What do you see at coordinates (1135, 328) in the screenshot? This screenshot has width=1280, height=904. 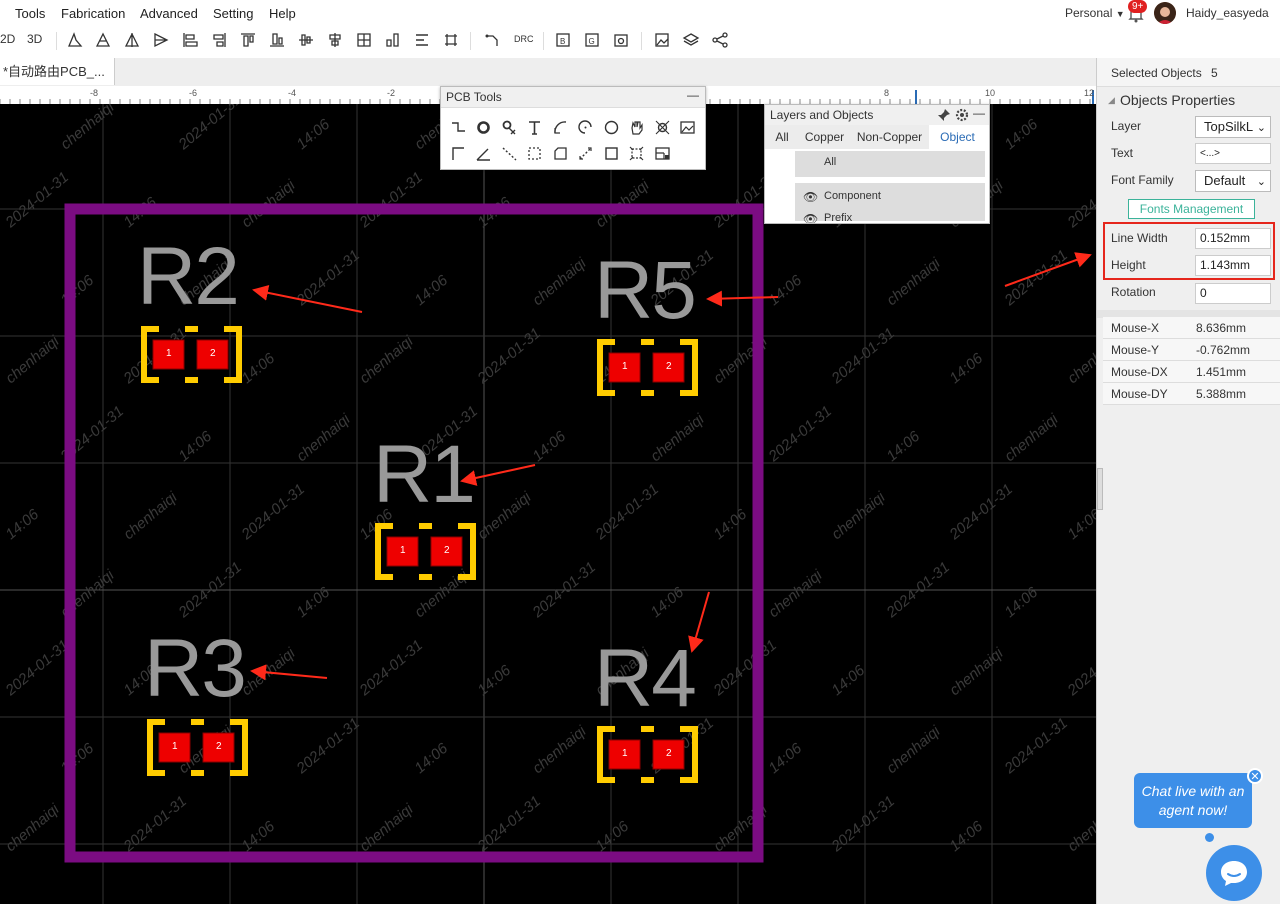 I see `mouse-x-label: Mouse-X` at bounding box center [1135, 328].